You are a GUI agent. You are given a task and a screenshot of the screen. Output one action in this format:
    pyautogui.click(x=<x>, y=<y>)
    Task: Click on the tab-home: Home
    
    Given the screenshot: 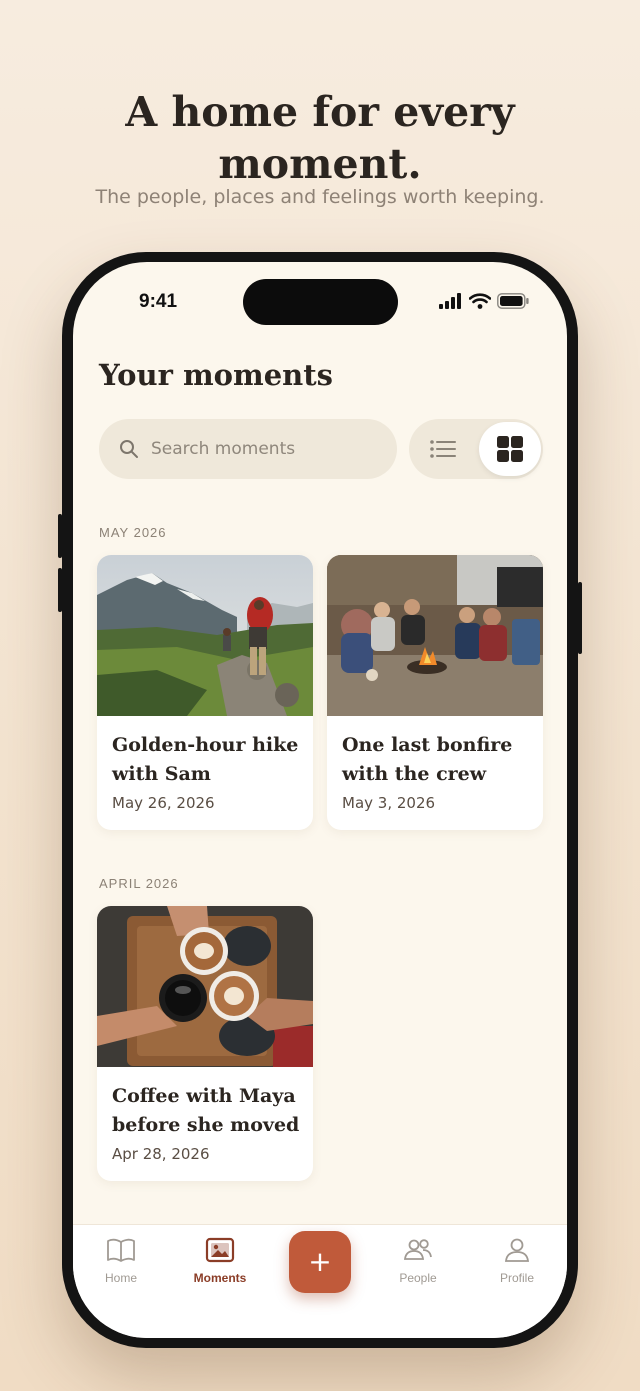 What is the action you would take?
    pyautogui.click(x=121, y=1261)
    